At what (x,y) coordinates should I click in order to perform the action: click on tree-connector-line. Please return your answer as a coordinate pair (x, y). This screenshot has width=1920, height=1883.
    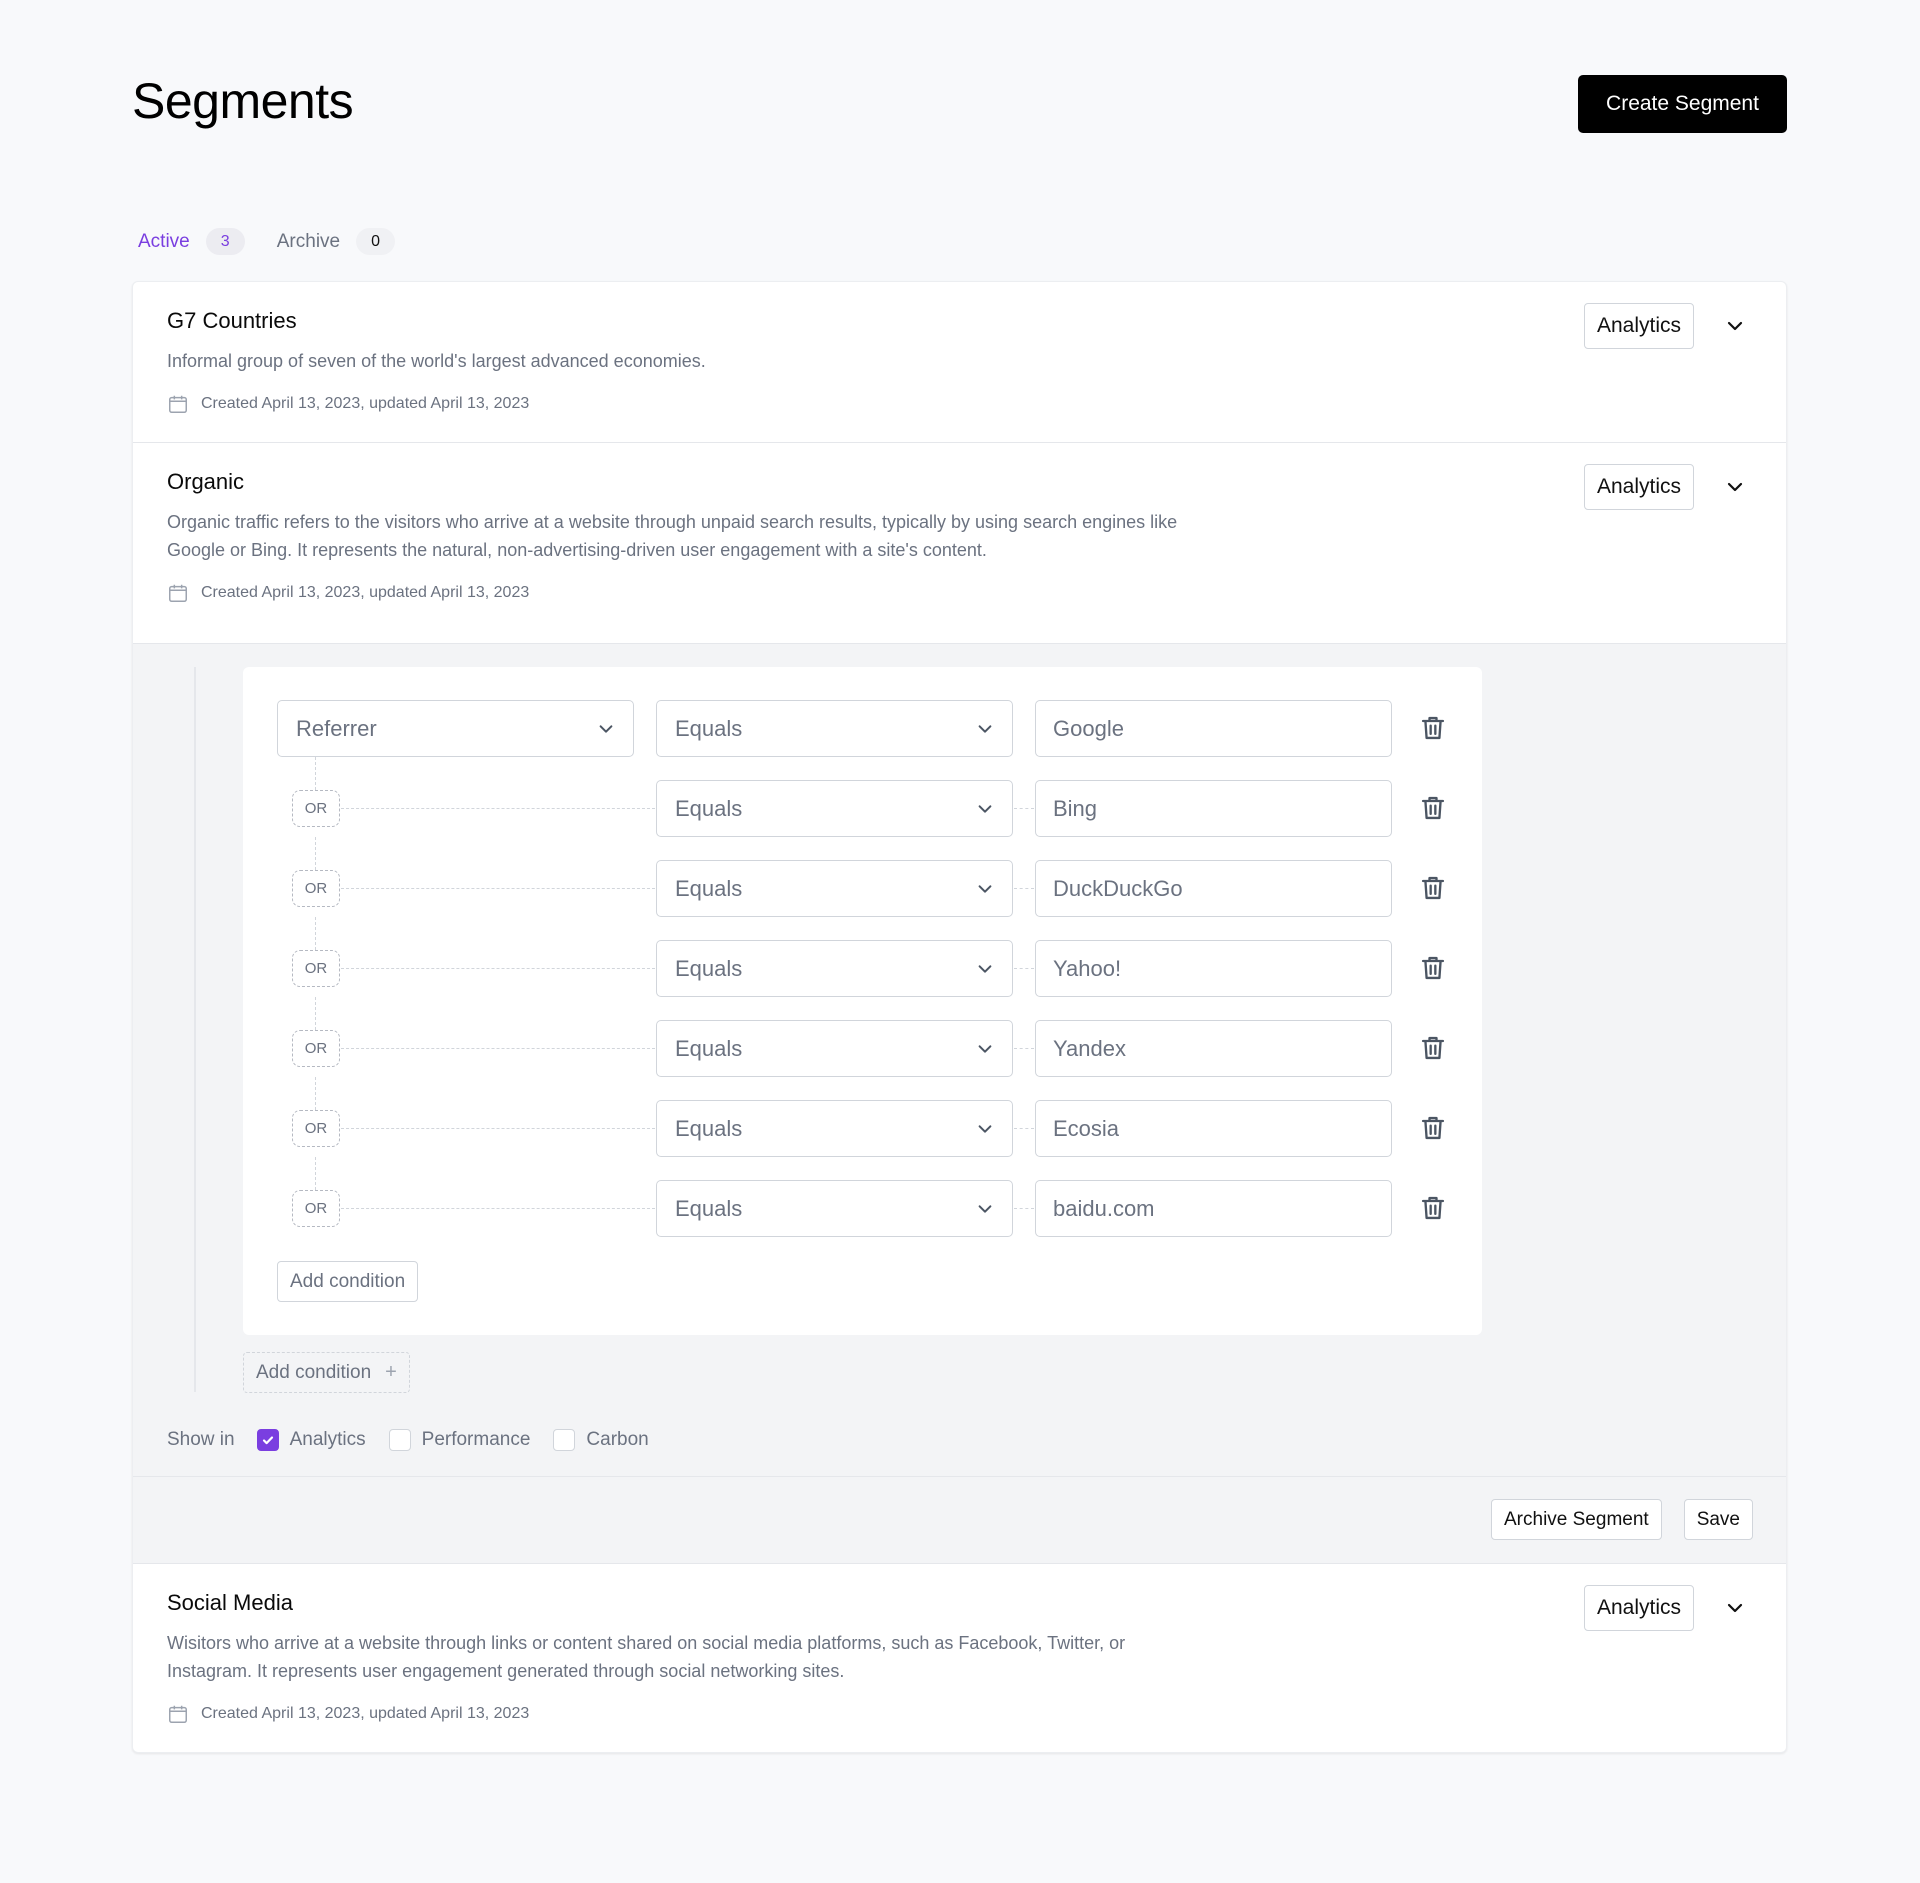
    Looking at the image, I should click on (195, 1029).